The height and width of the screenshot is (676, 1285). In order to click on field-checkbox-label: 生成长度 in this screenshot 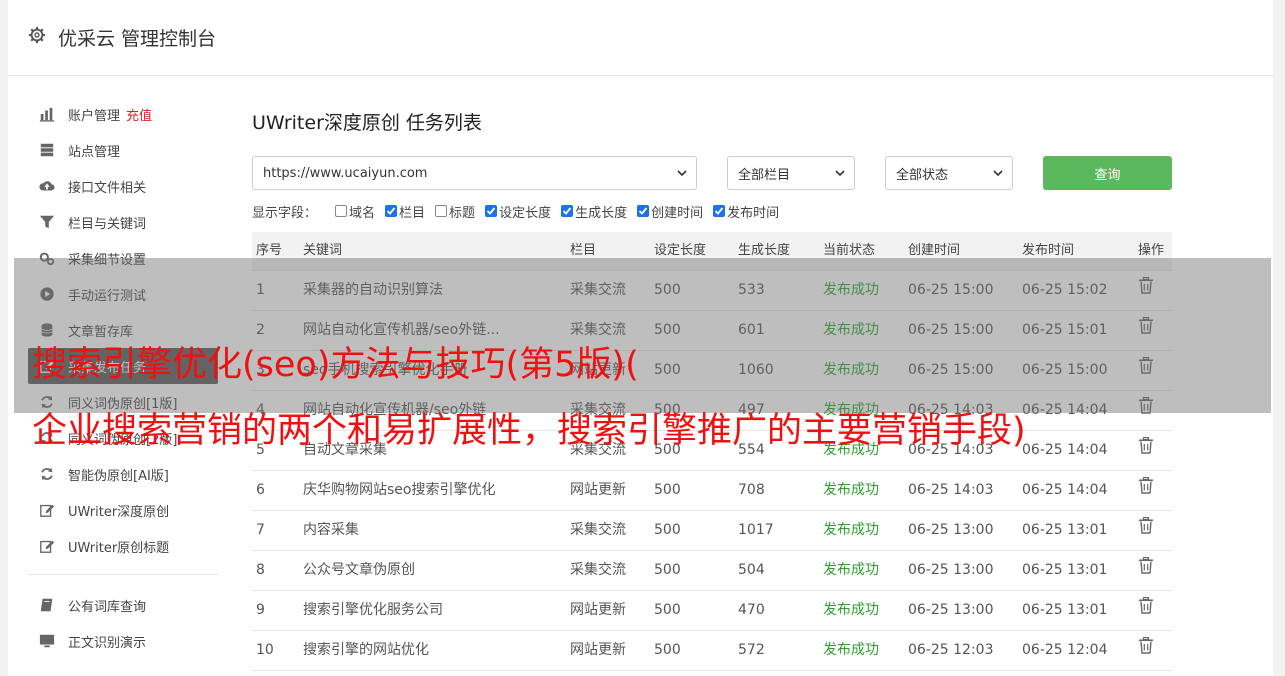, I will do `click(601, 213)`.